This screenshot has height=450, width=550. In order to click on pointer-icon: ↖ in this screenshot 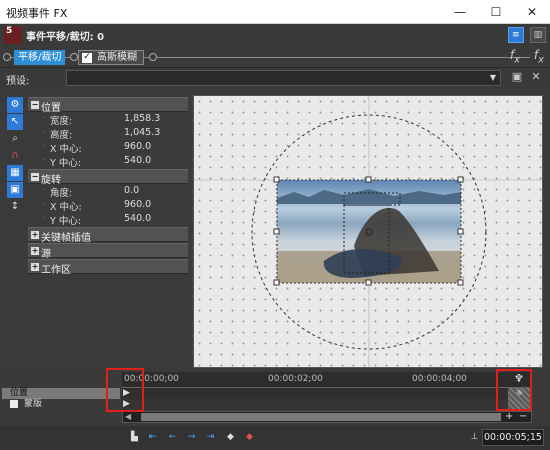, I will do `click(15, 122)`.